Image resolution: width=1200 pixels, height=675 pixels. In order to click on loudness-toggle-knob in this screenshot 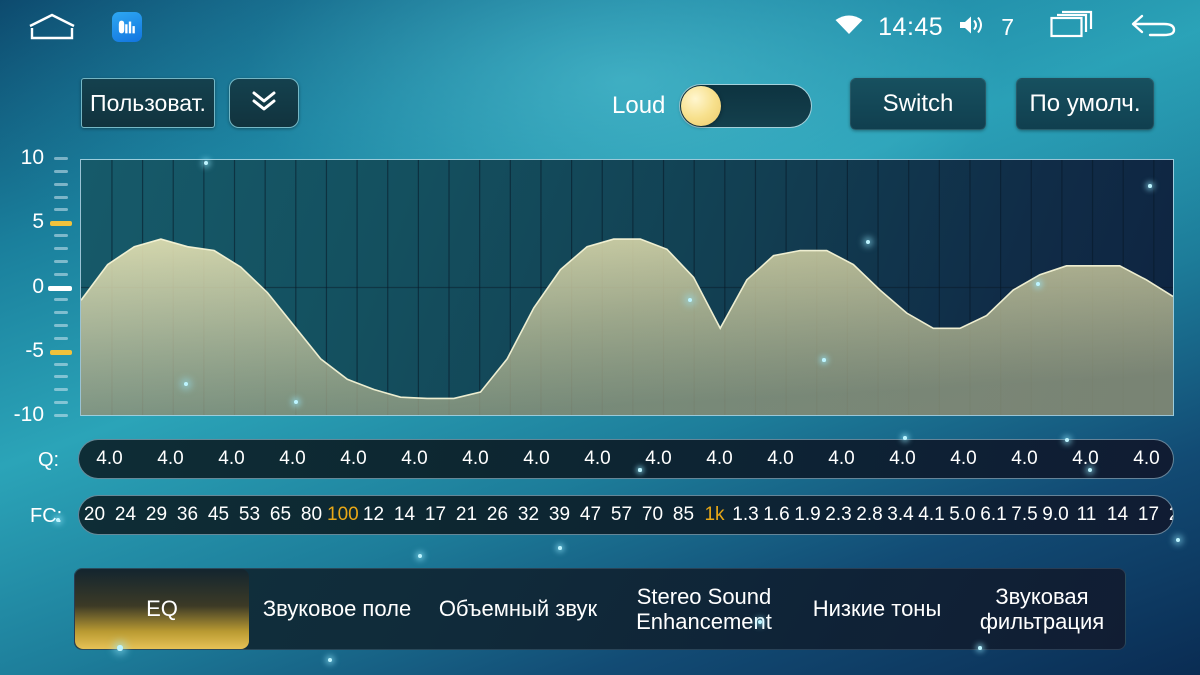, I will do `click(701, 106)`.